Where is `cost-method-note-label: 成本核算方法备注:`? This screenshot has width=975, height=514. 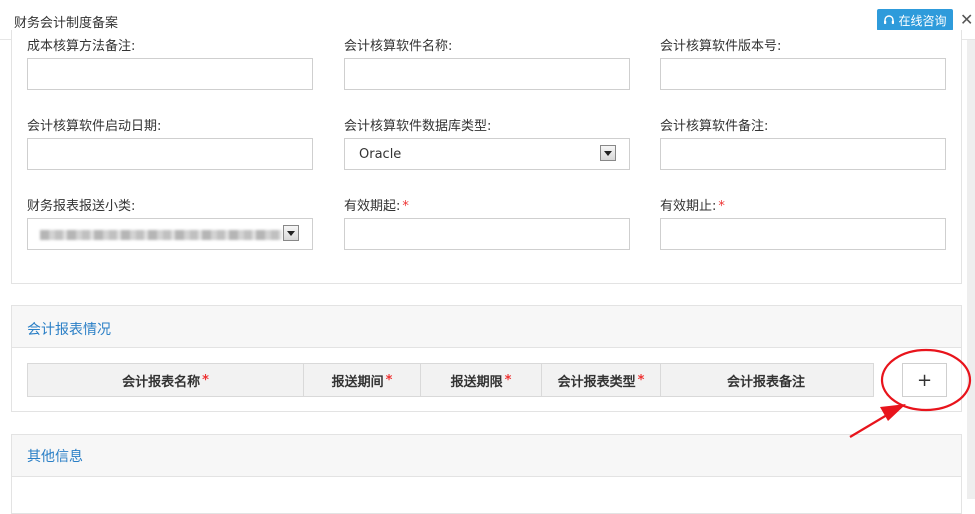
cost-method-note-label: 成本核算方法备注: is located at coordinates (81, 46).